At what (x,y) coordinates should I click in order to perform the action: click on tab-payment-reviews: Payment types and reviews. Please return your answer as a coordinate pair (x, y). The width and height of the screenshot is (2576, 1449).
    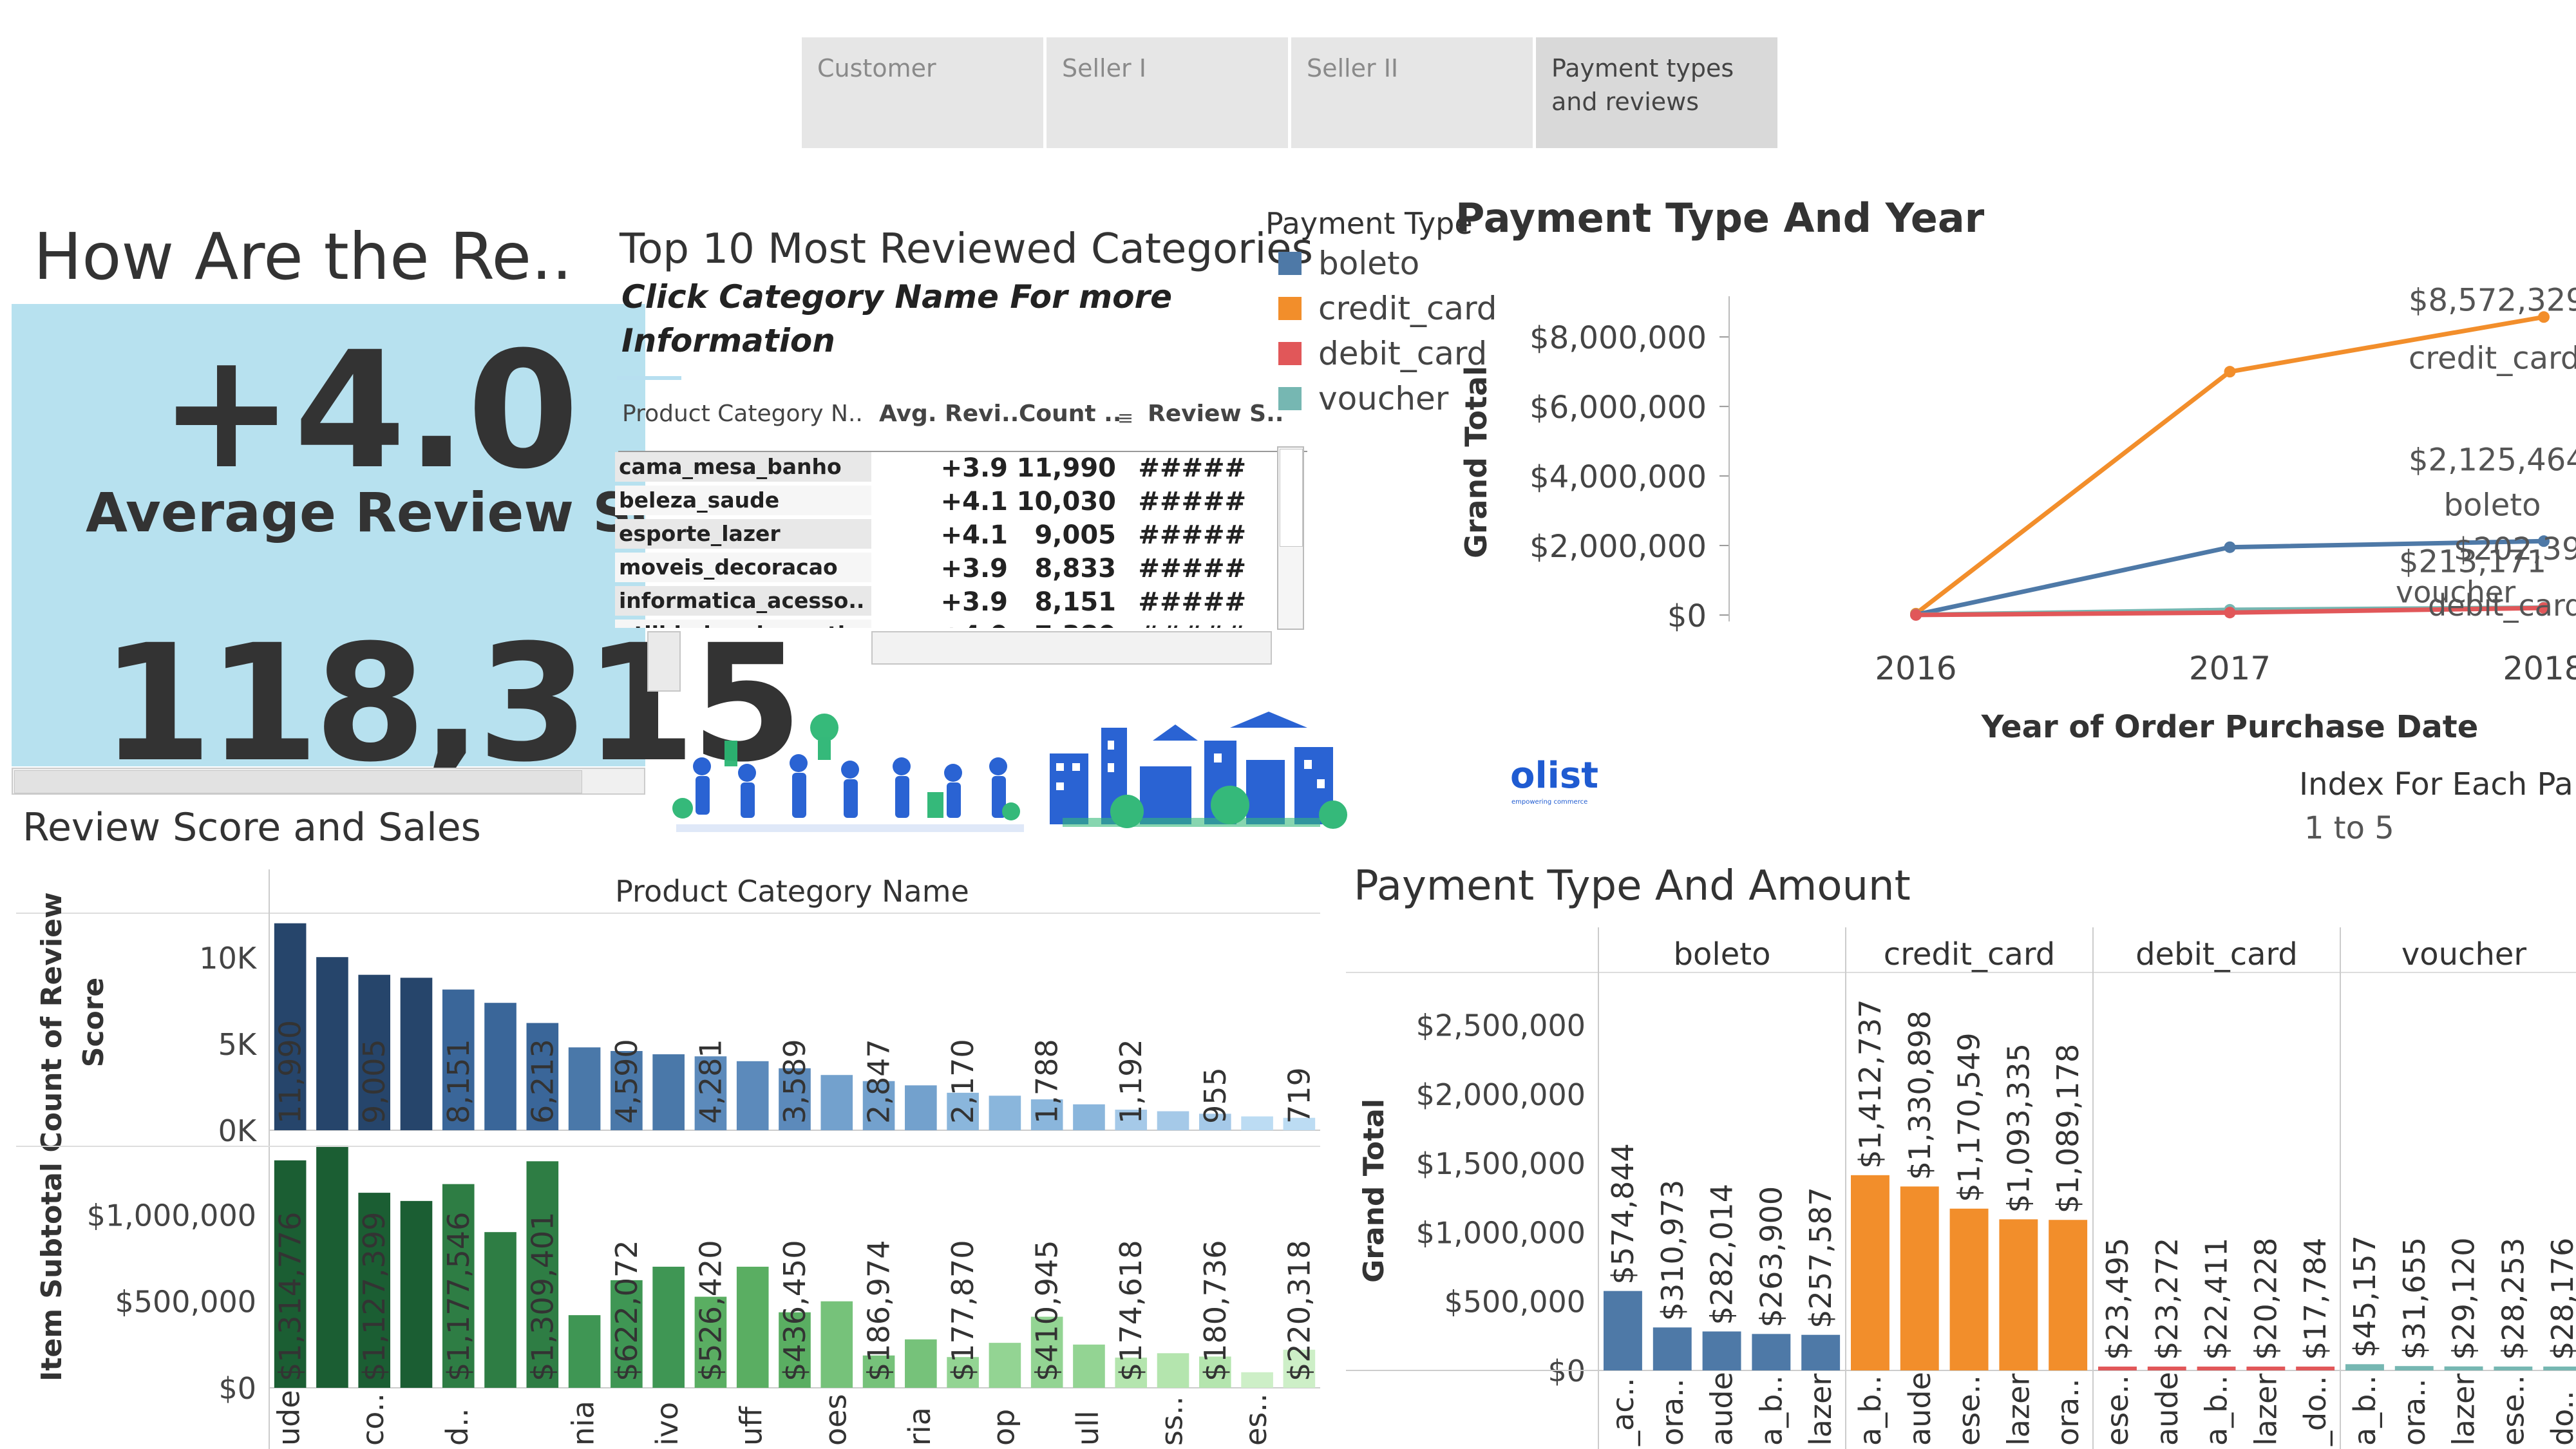
    Looking at the image, I should click on (1657, 92).